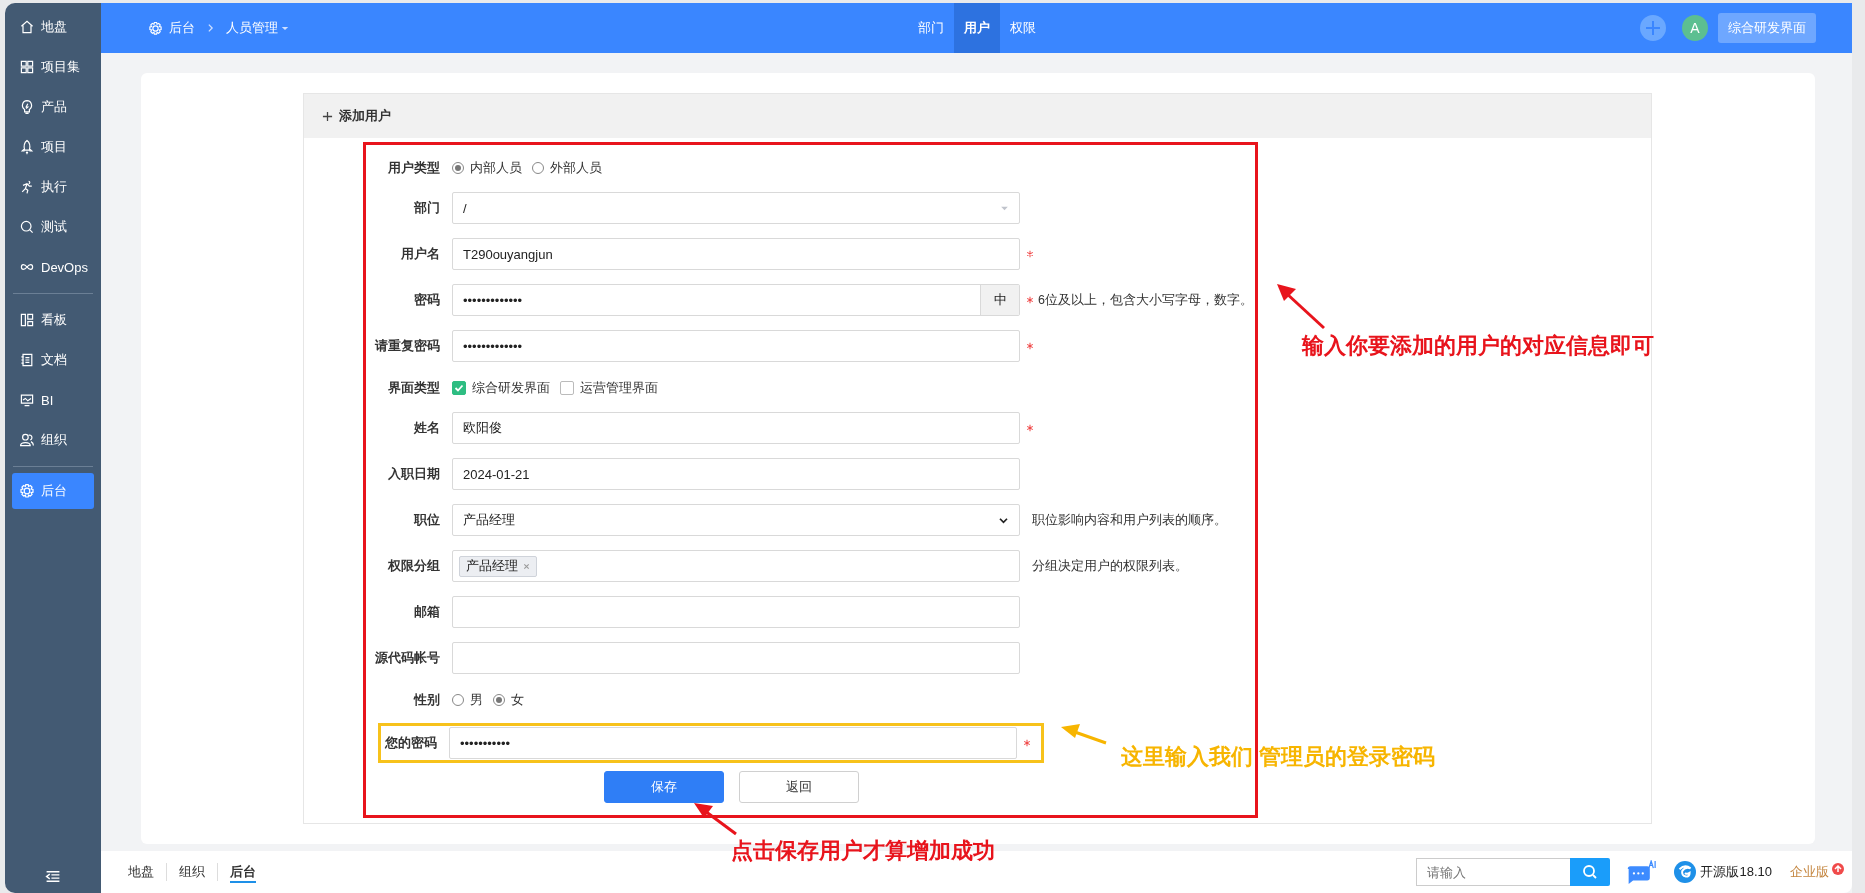 The width and height of the screenshot is (1865, 893). What do you see at coordinates (736, 254) in the screenshot?
I see `input-field: T290ouyangjun` at bounding box center [736, 254].